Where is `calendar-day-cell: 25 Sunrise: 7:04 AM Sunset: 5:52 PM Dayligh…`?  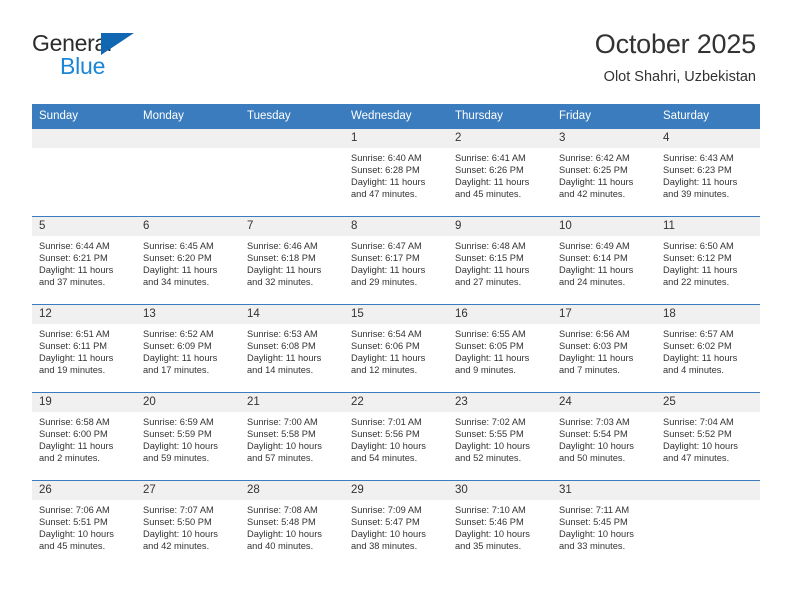
calendar-day-cell: 25 Sunrise: 7:04 AM Sunset: 5:52 PM Dayligh… is located at coordinates (708, 436).